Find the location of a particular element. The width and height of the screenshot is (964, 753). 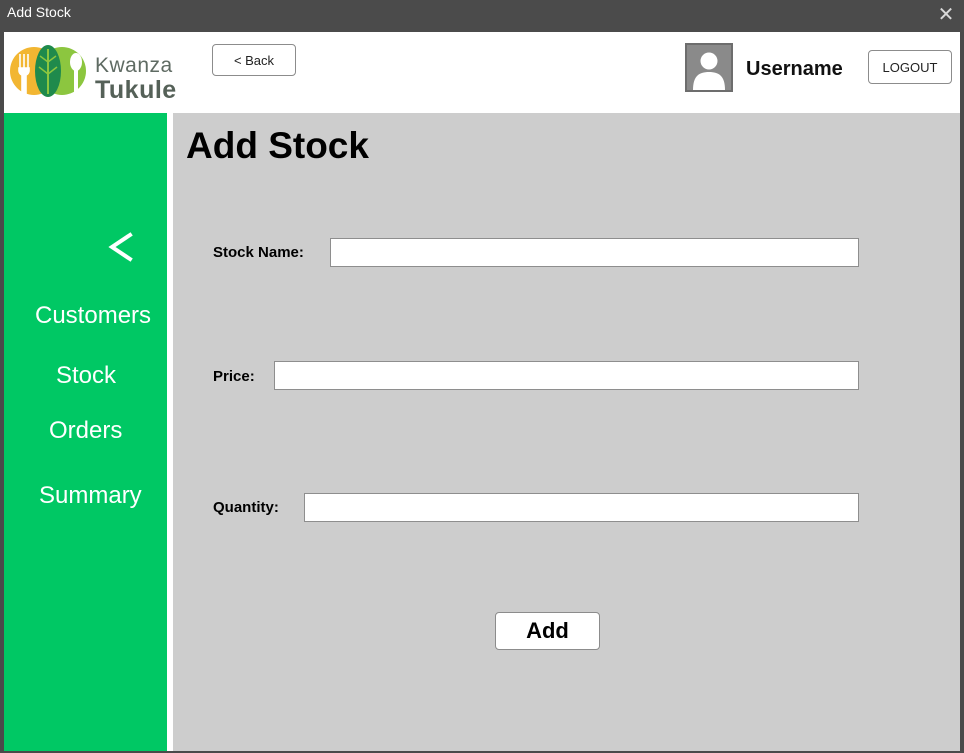

logo-icon is located at coordinates (48, 71).